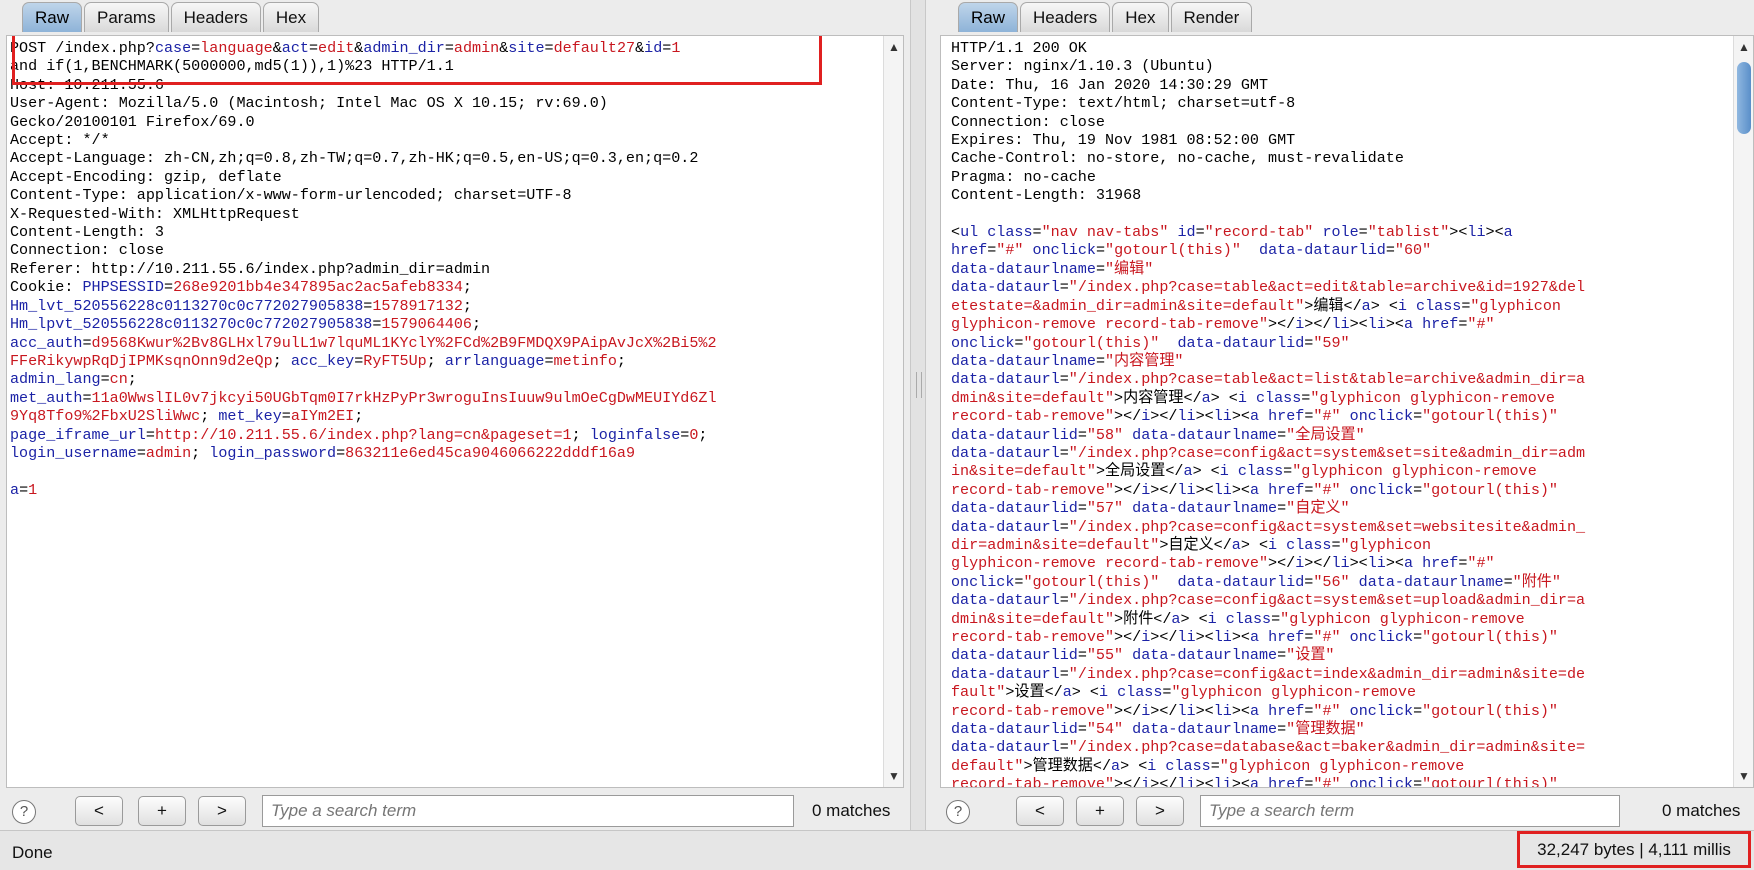 Image resolution: width=1754 pixels, height=870 pixels. What do you see at coordinates (1744, 98) in the screenshot?
I see `scroll-thumb` at bounding box center [1744, 98].